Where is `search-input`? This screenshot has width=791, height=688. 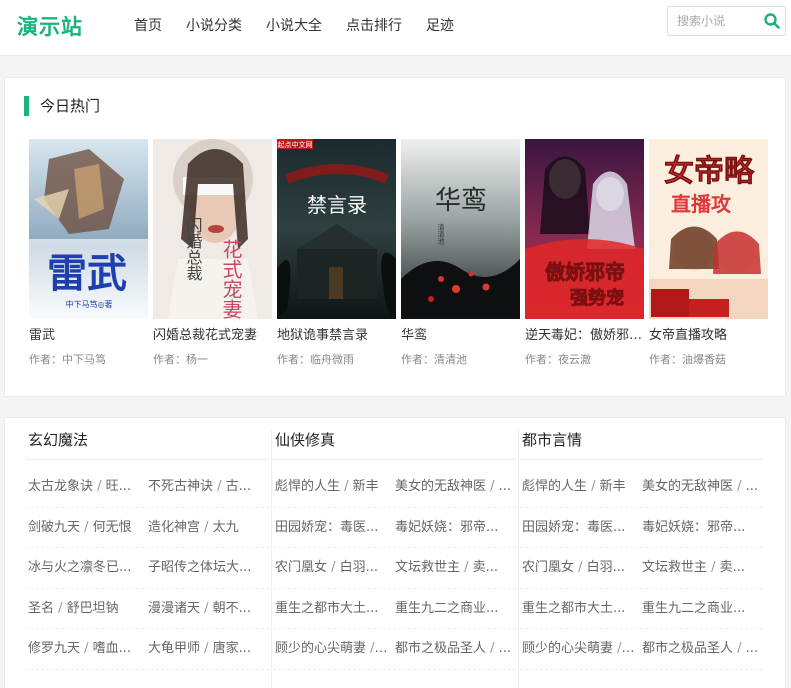
search-input is located at coordinates (713, 21).